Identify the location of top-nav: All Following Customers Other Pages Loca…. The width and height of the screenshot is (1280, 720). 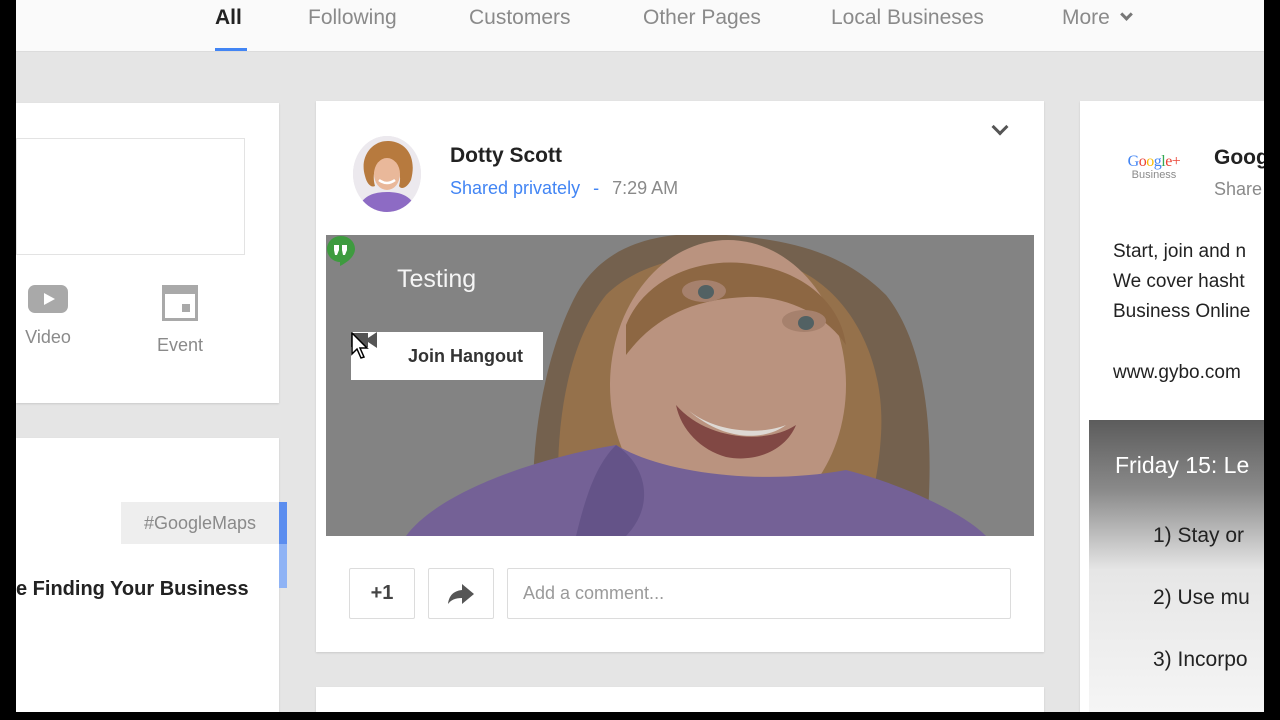
(640, 26).